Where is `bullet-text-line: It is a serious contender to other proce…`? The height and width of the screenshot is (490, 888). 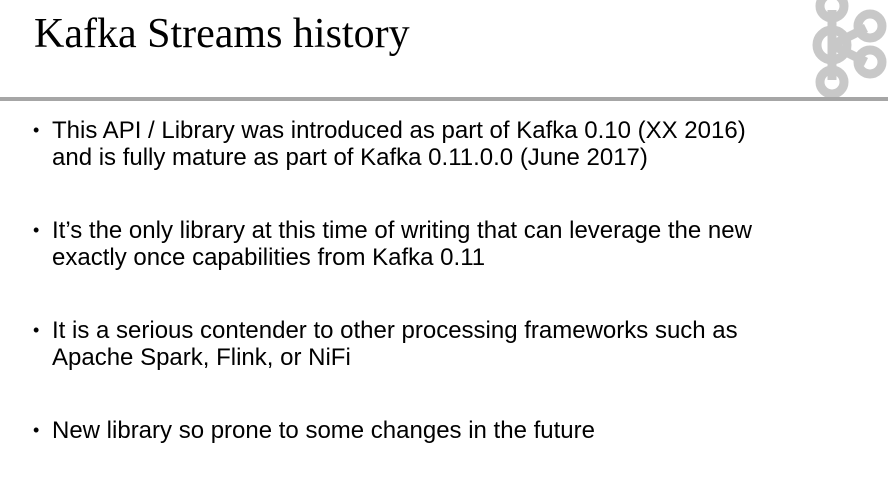 bullet-text-line: It is a serious contender to other proce… is located at coordinates (395, 330).